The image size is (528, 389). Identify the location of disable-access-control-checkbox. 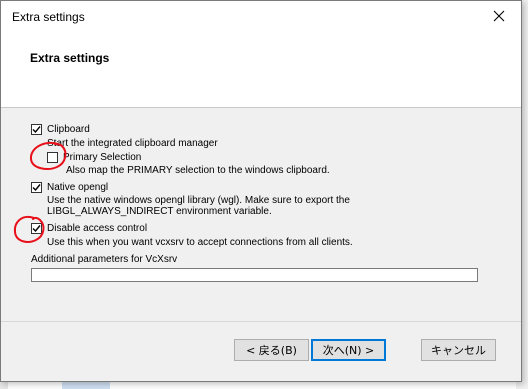
(36, 228).